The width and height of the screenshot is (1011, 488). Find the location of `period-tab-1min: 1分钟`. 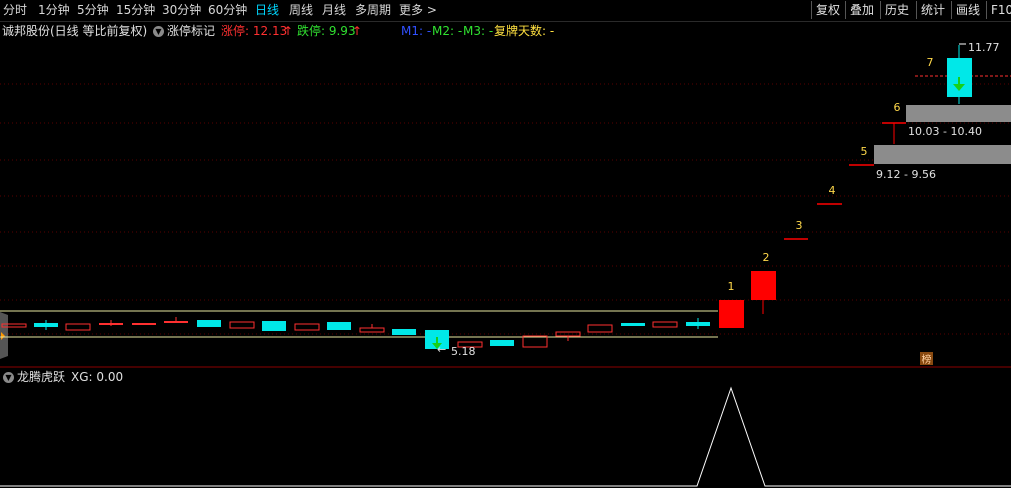

period-tab-1min: 1分钟 is located at coordinates (54, 10).